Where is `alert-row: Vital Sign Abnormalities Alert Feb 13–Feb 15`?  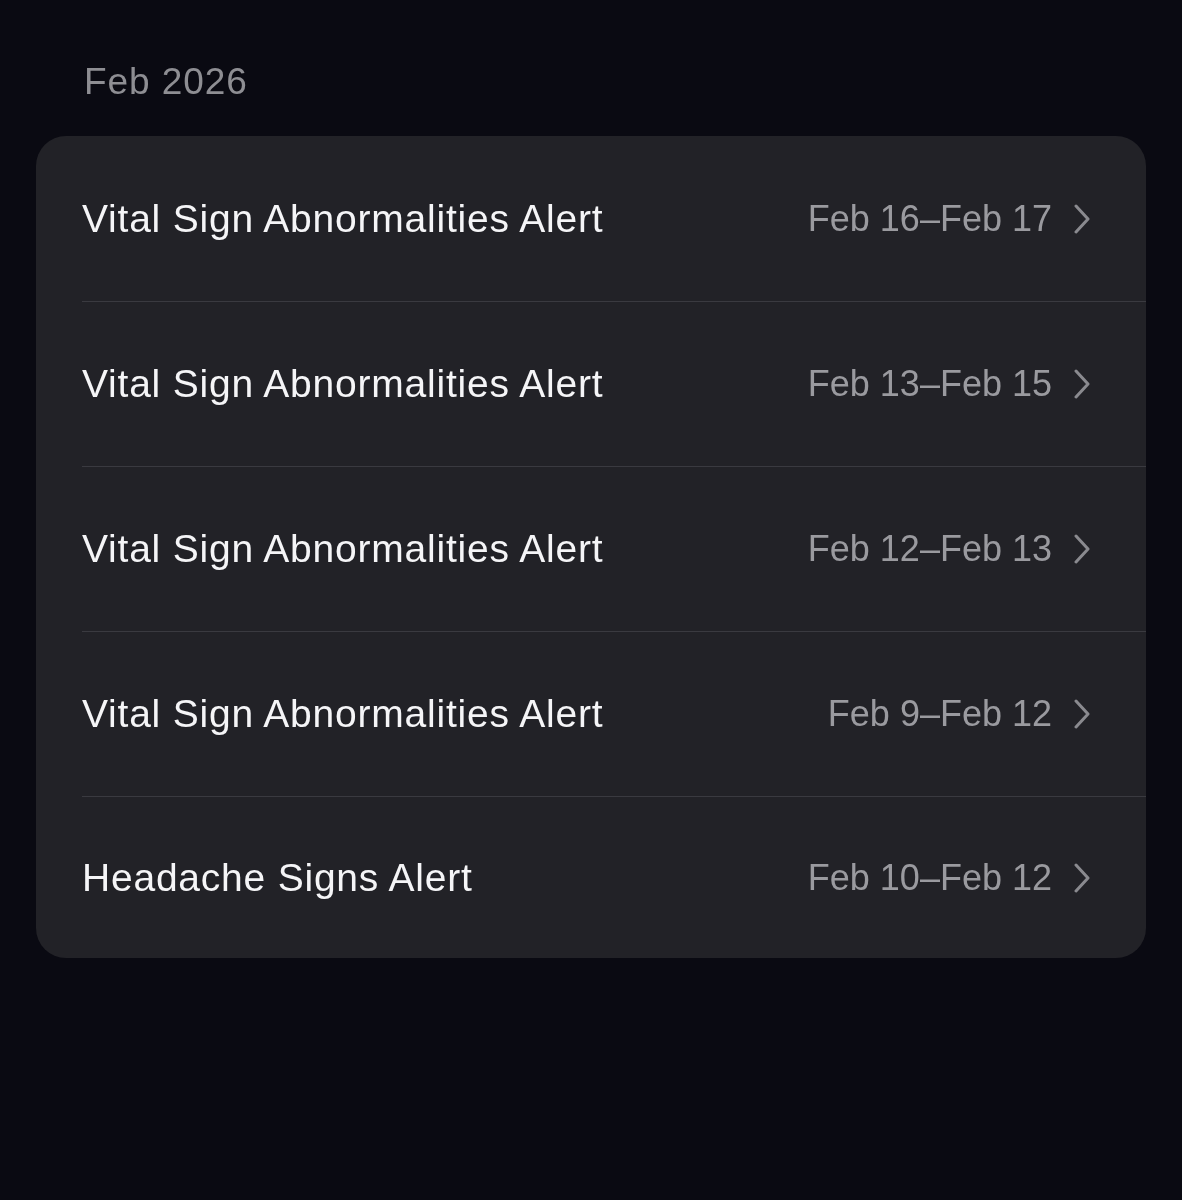 alert-row: Vital Sign Abnormalities Alert Feb 13–Feb 15 is located at coordinates (614, 383).